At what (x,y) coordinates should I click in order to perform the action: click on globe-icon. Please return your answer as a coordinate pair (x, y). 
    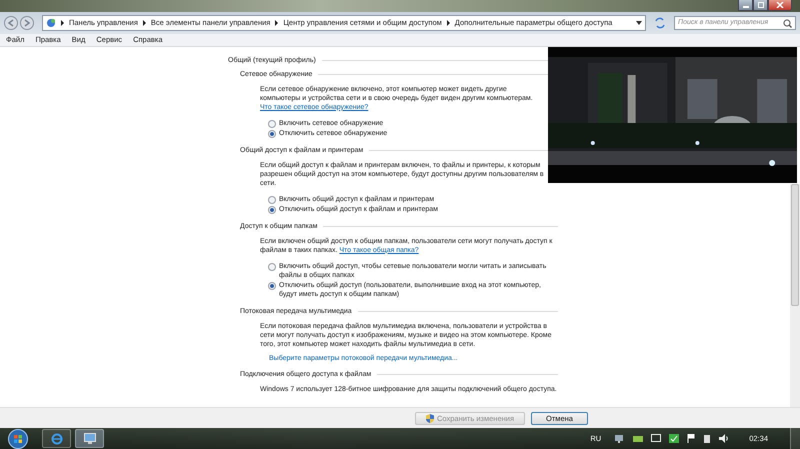
    Looking at the image, I should click on (56, 438).